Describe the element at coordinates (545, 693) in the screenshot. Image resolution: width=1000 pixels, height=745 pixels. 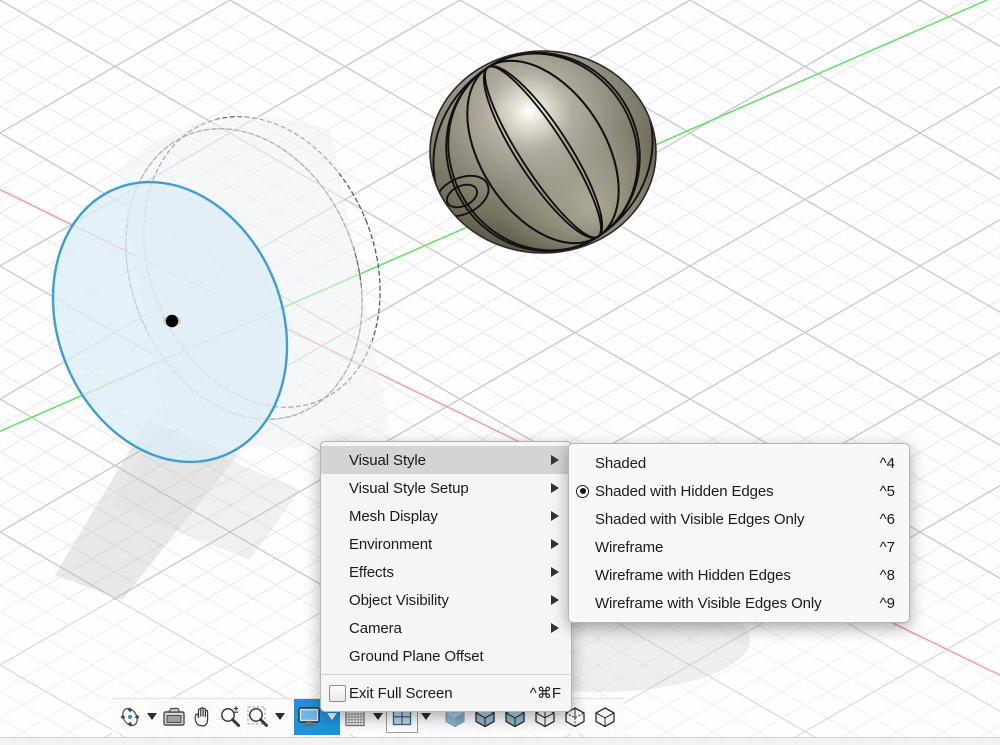
I see `menu-shortcut: ^⌘F` at that location.